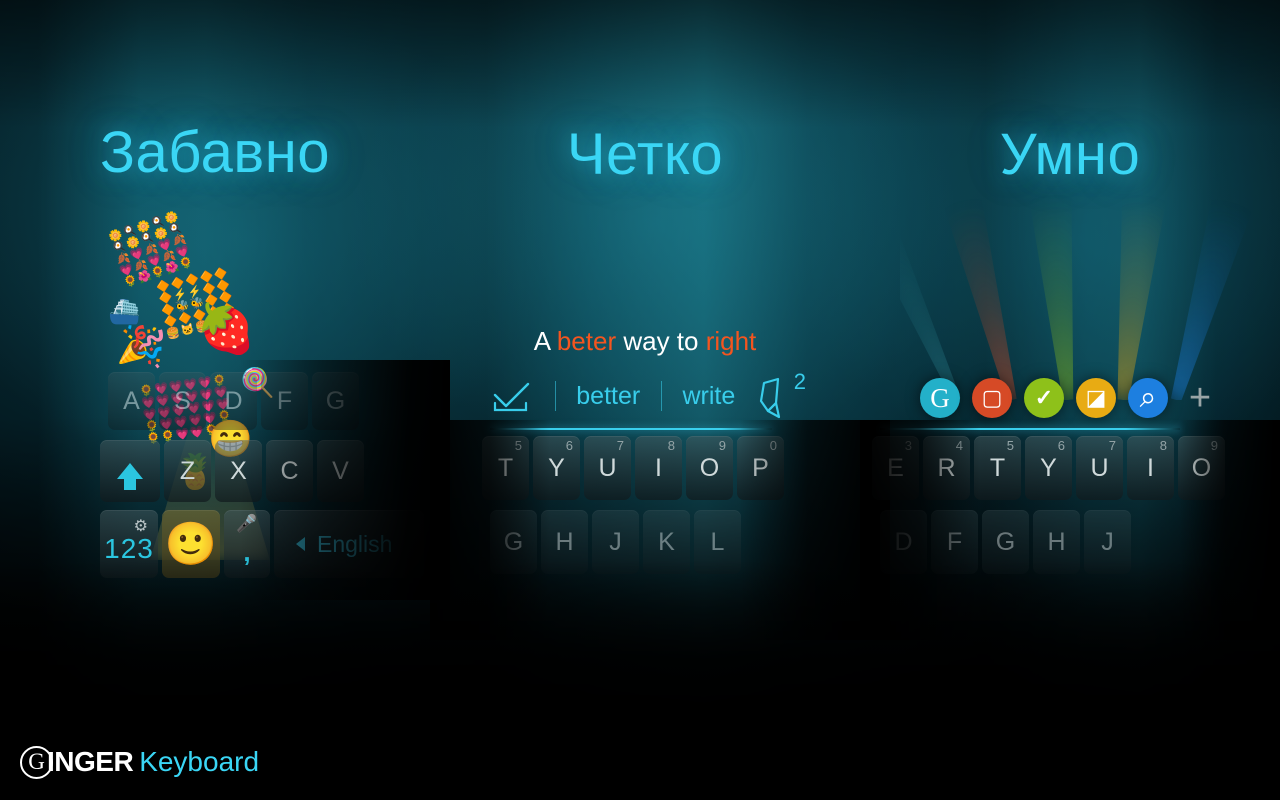 This screenshot has width=1280, height=800. Describe the element at coordinates (513, 396) in the screenshot. I see `checkmark-underline-icon` at that location.